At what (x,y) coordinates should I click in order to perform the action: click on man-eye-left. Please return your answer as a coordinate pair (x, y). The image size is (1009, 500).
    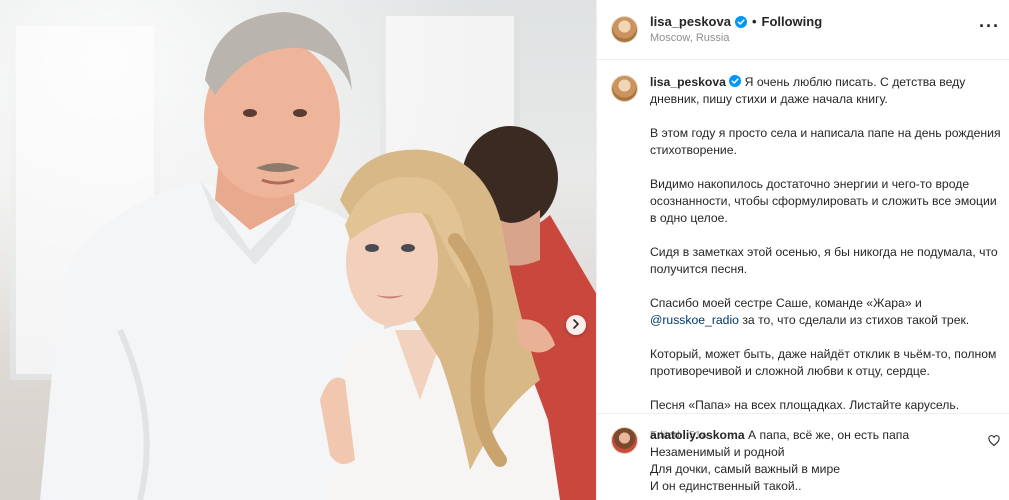
    Looking at the image, I should click on (250, 113).